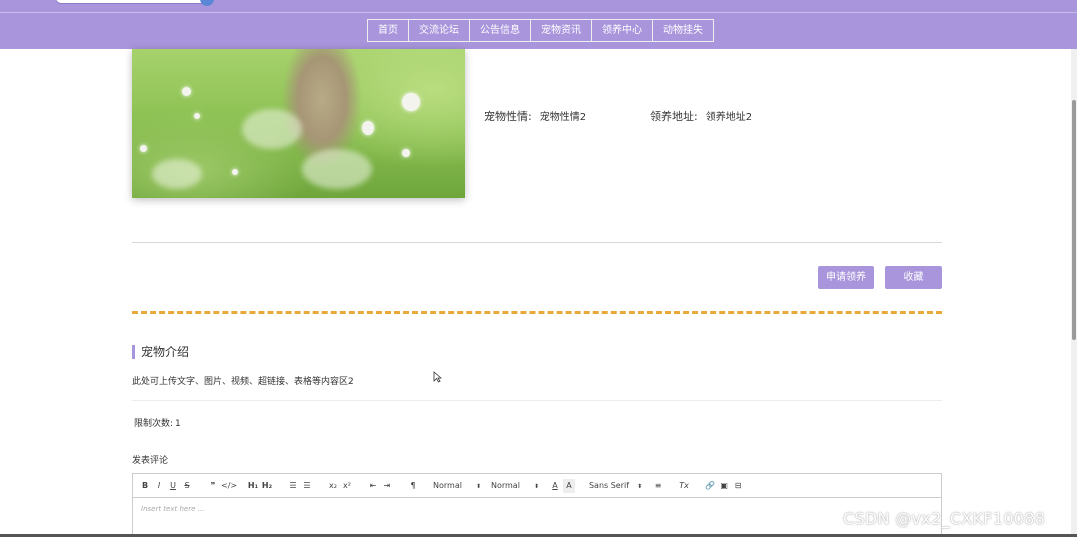 This screenshot has width=1077, height=537. I want to click on image-icon: ▣, so click(724, 486).